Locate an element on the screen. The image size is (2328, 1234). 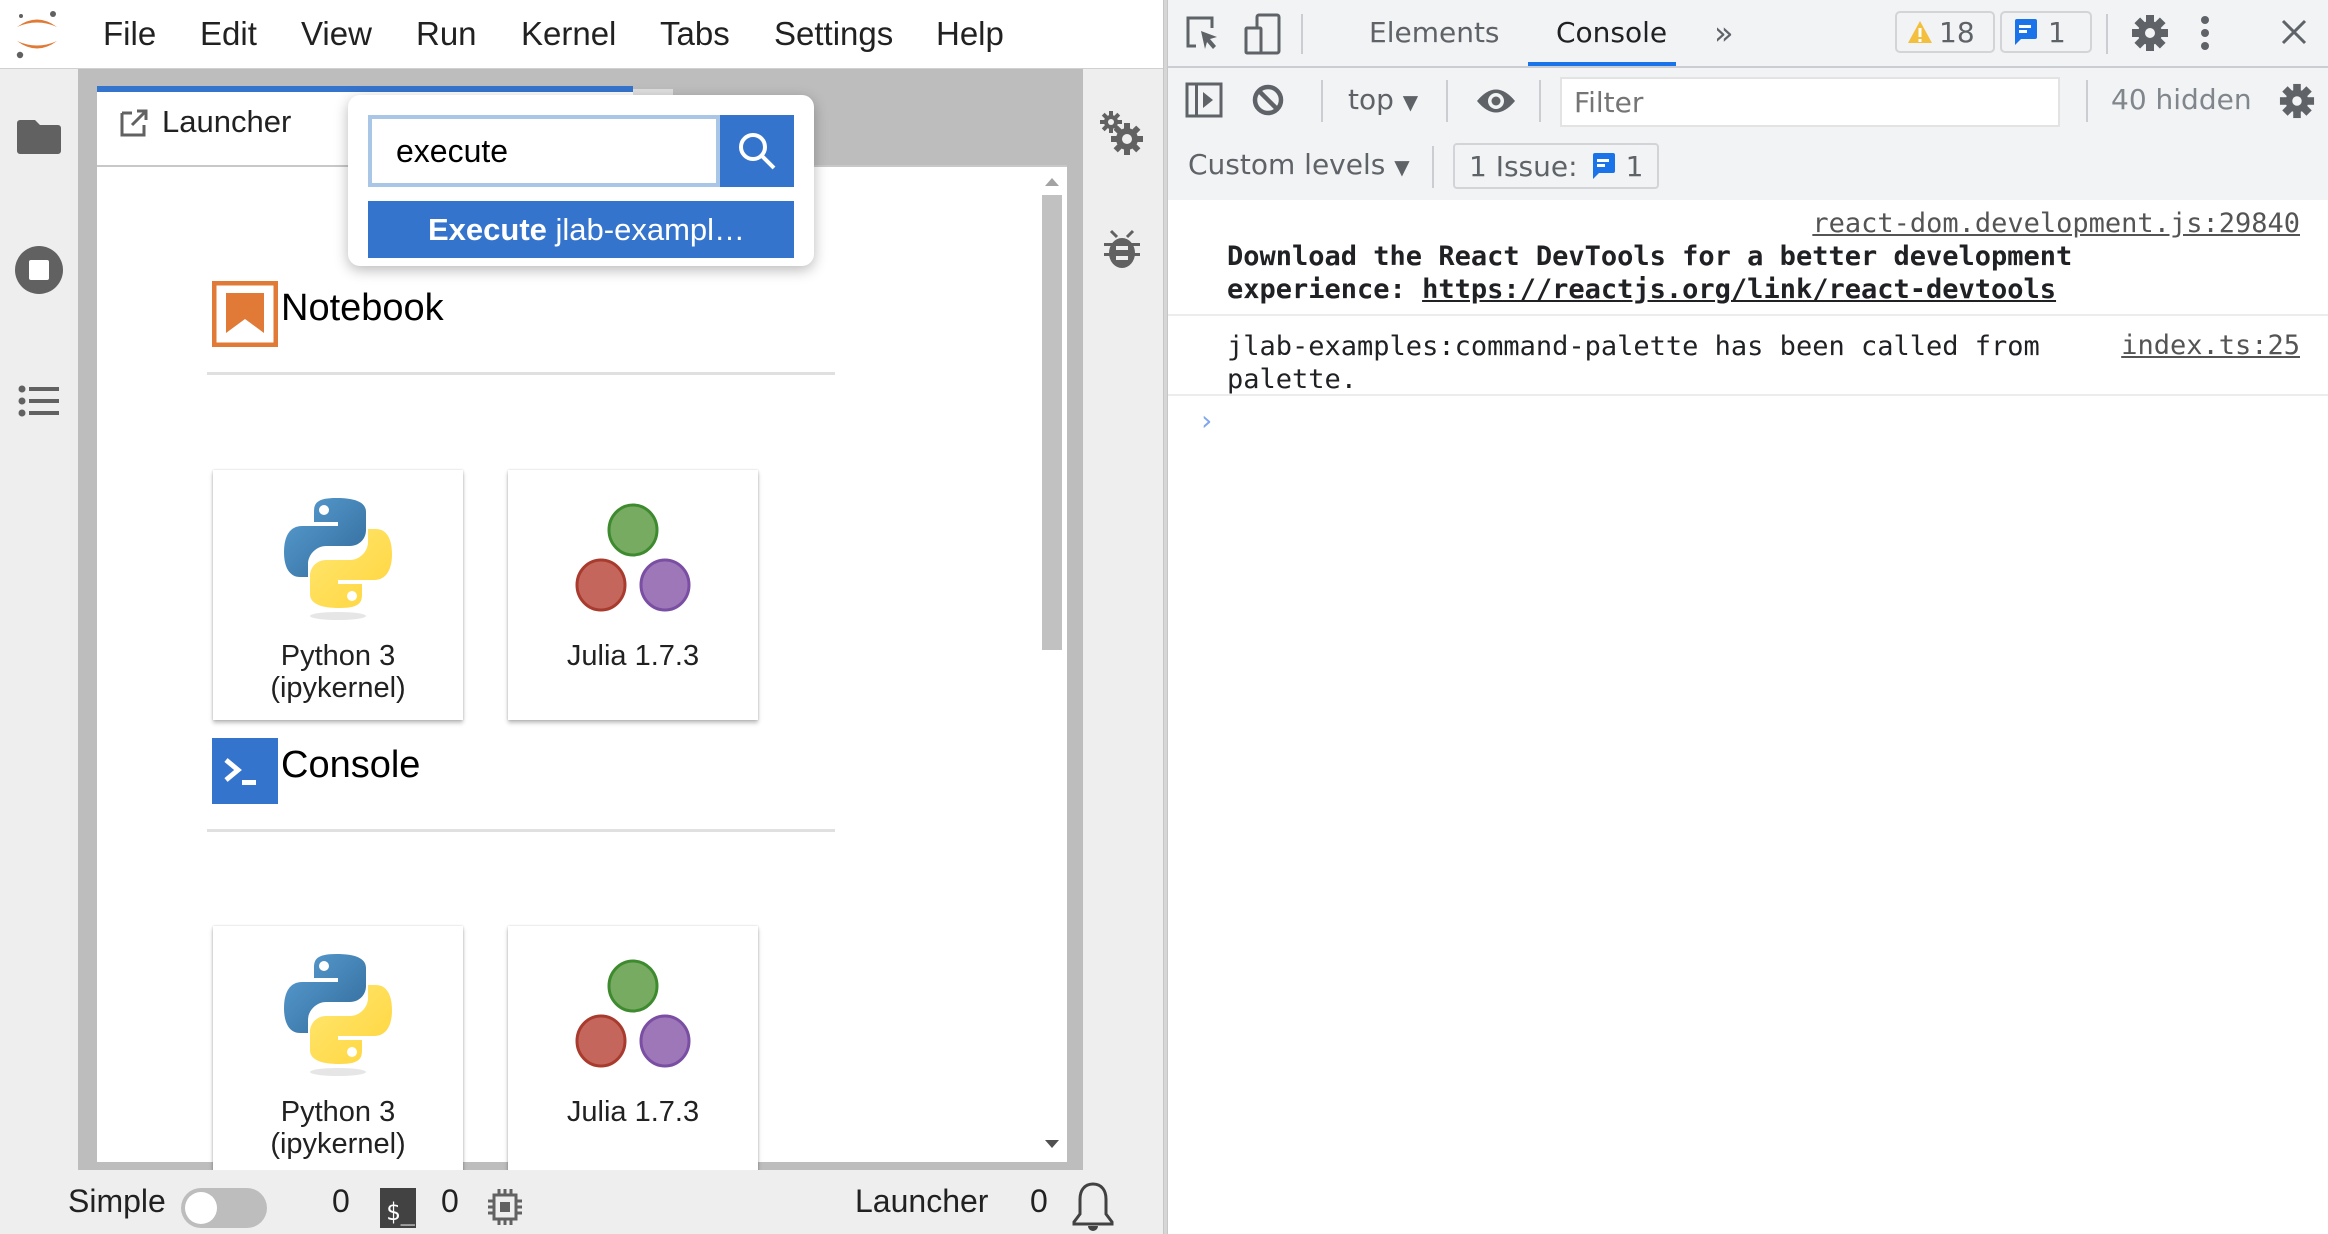
sidebar-item-toc is located at coordinates (39, 401).